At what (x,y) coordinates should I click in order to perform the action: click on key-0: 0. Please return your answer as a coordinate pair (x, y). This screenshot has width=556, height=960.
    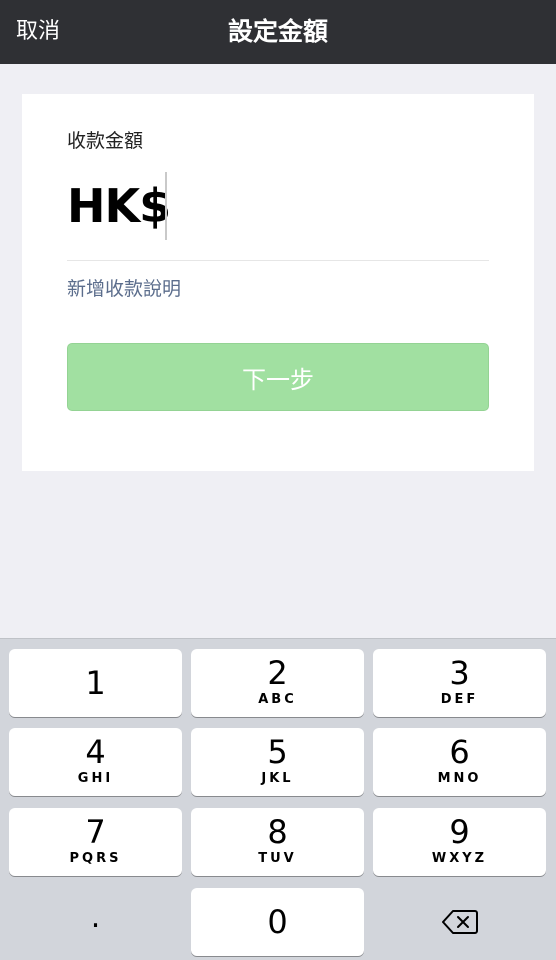
    Looking at the image, I should click on (277, 922).